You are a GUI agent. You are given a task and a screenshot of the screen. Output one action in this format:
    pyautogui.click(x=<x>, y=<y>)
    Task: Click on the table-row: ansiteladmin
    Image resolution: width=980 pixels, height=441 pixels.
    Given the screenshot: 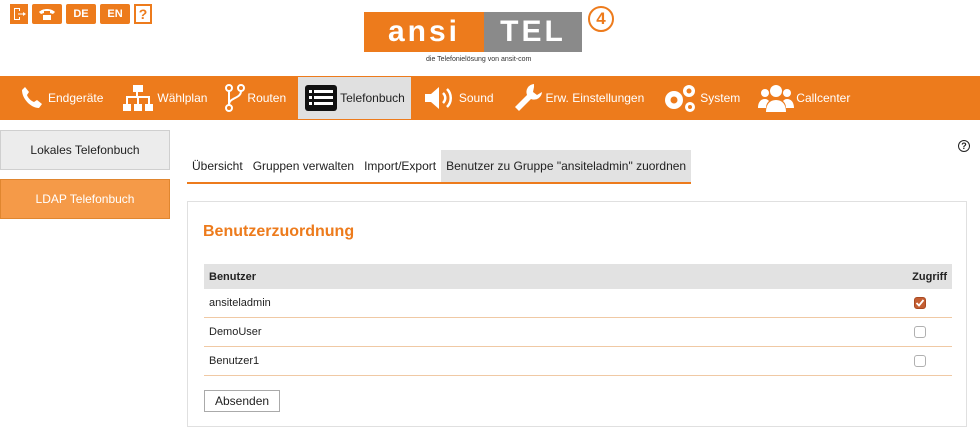 What is the action you would take?
    pyautogui.click(x=578, y=303)
    